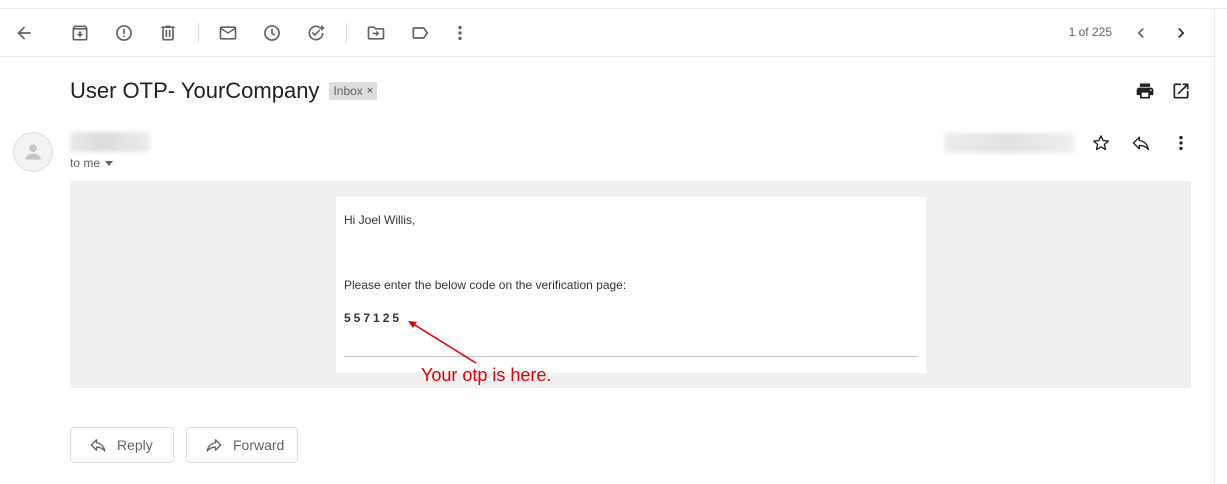 The image size is (1227, 484). I want to click on delete-button, so click(168, 33).